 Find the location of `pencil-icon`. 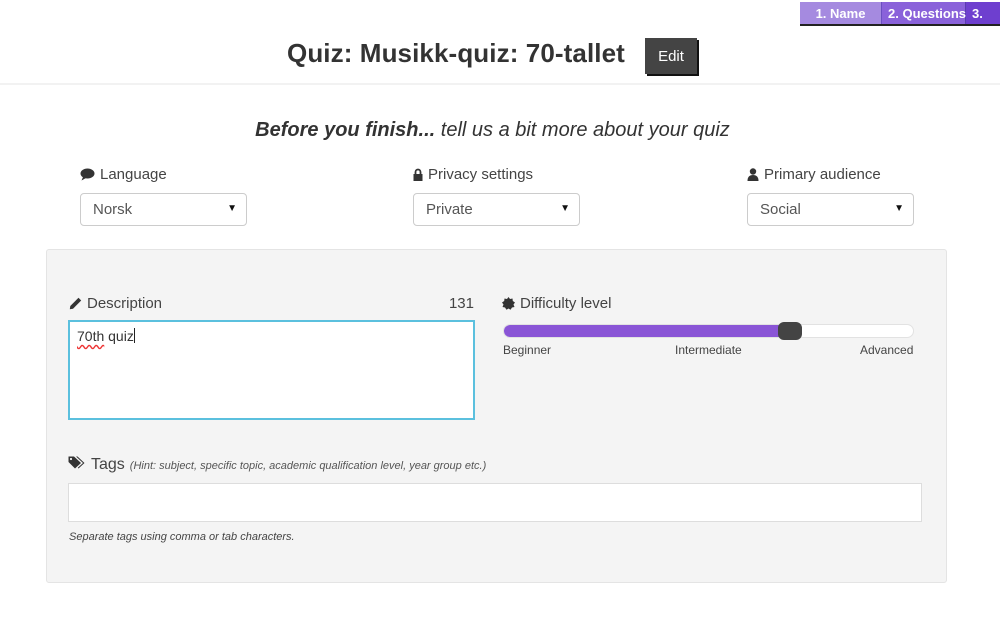

pencil-icon is located at coordinates (75, 303).